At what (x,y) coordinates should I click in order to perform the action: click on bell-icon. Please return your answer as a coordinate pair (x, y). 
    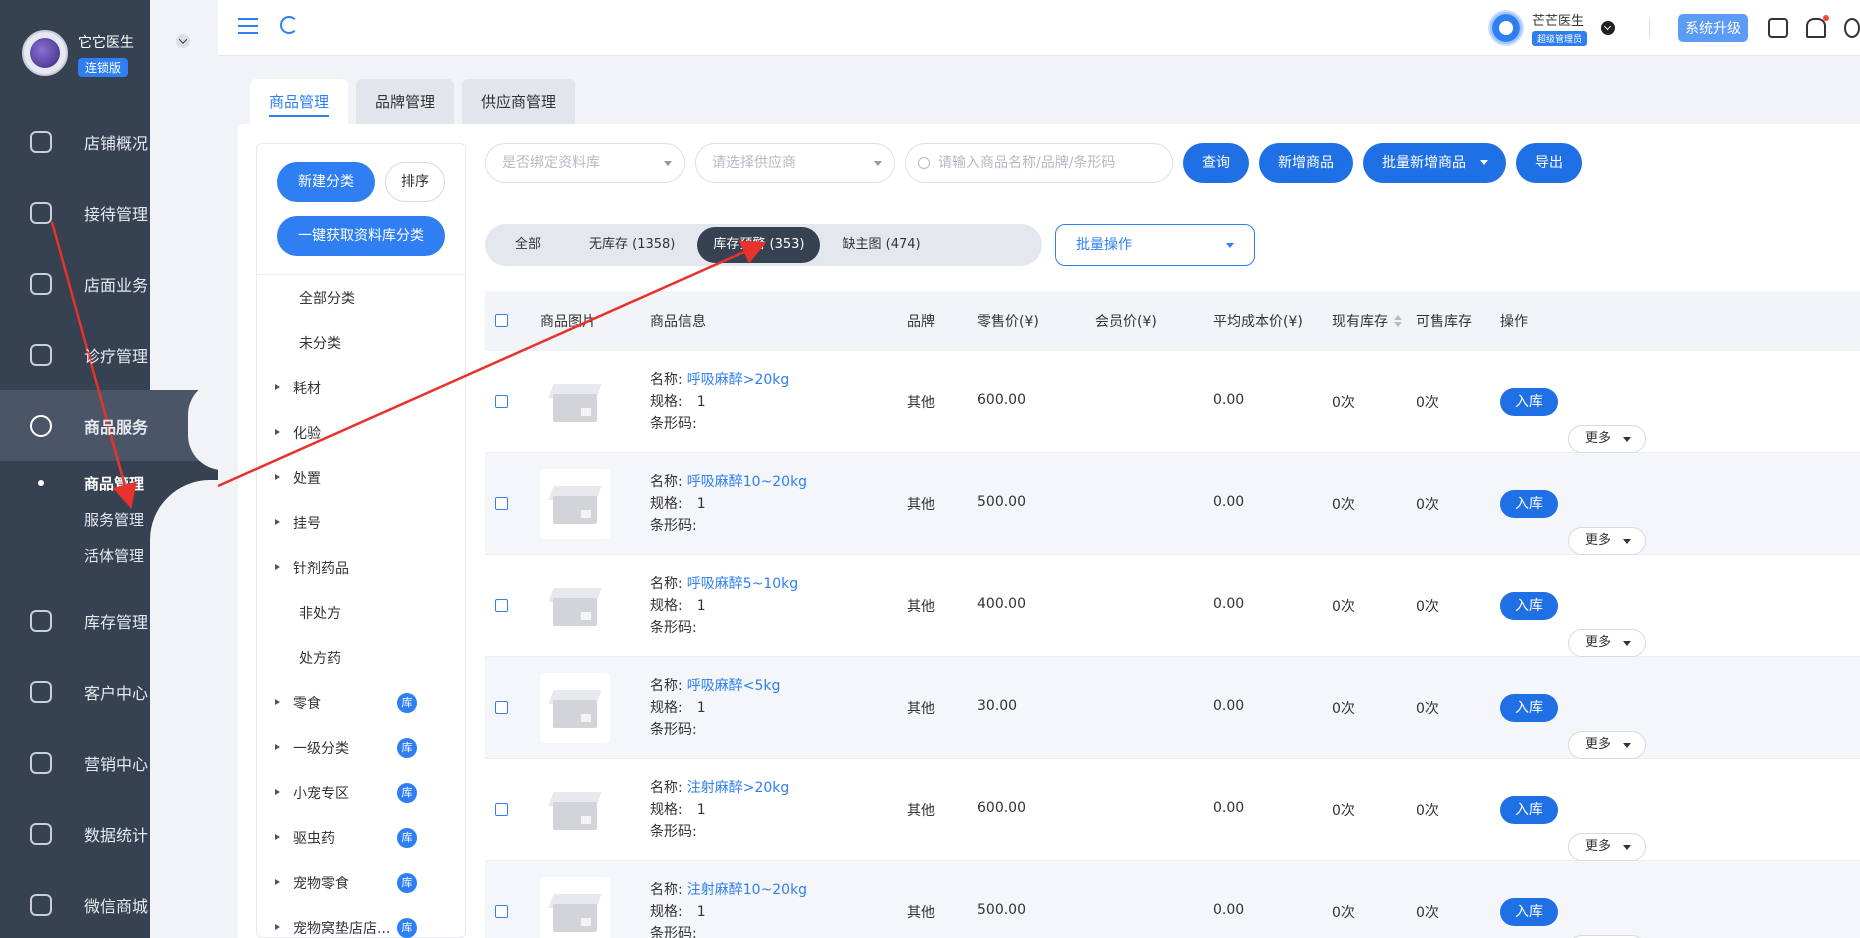
    Looking at the image, I should click on (1817, 26).